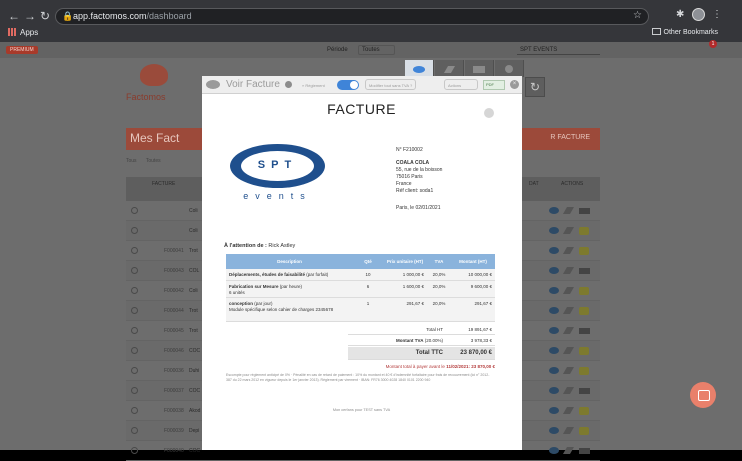 The height and width of the screenshot is (461, 742). Describe the element at coordinates (558, 50) in the screenshot. I see `company-select: SPT EVENTS` at that location.